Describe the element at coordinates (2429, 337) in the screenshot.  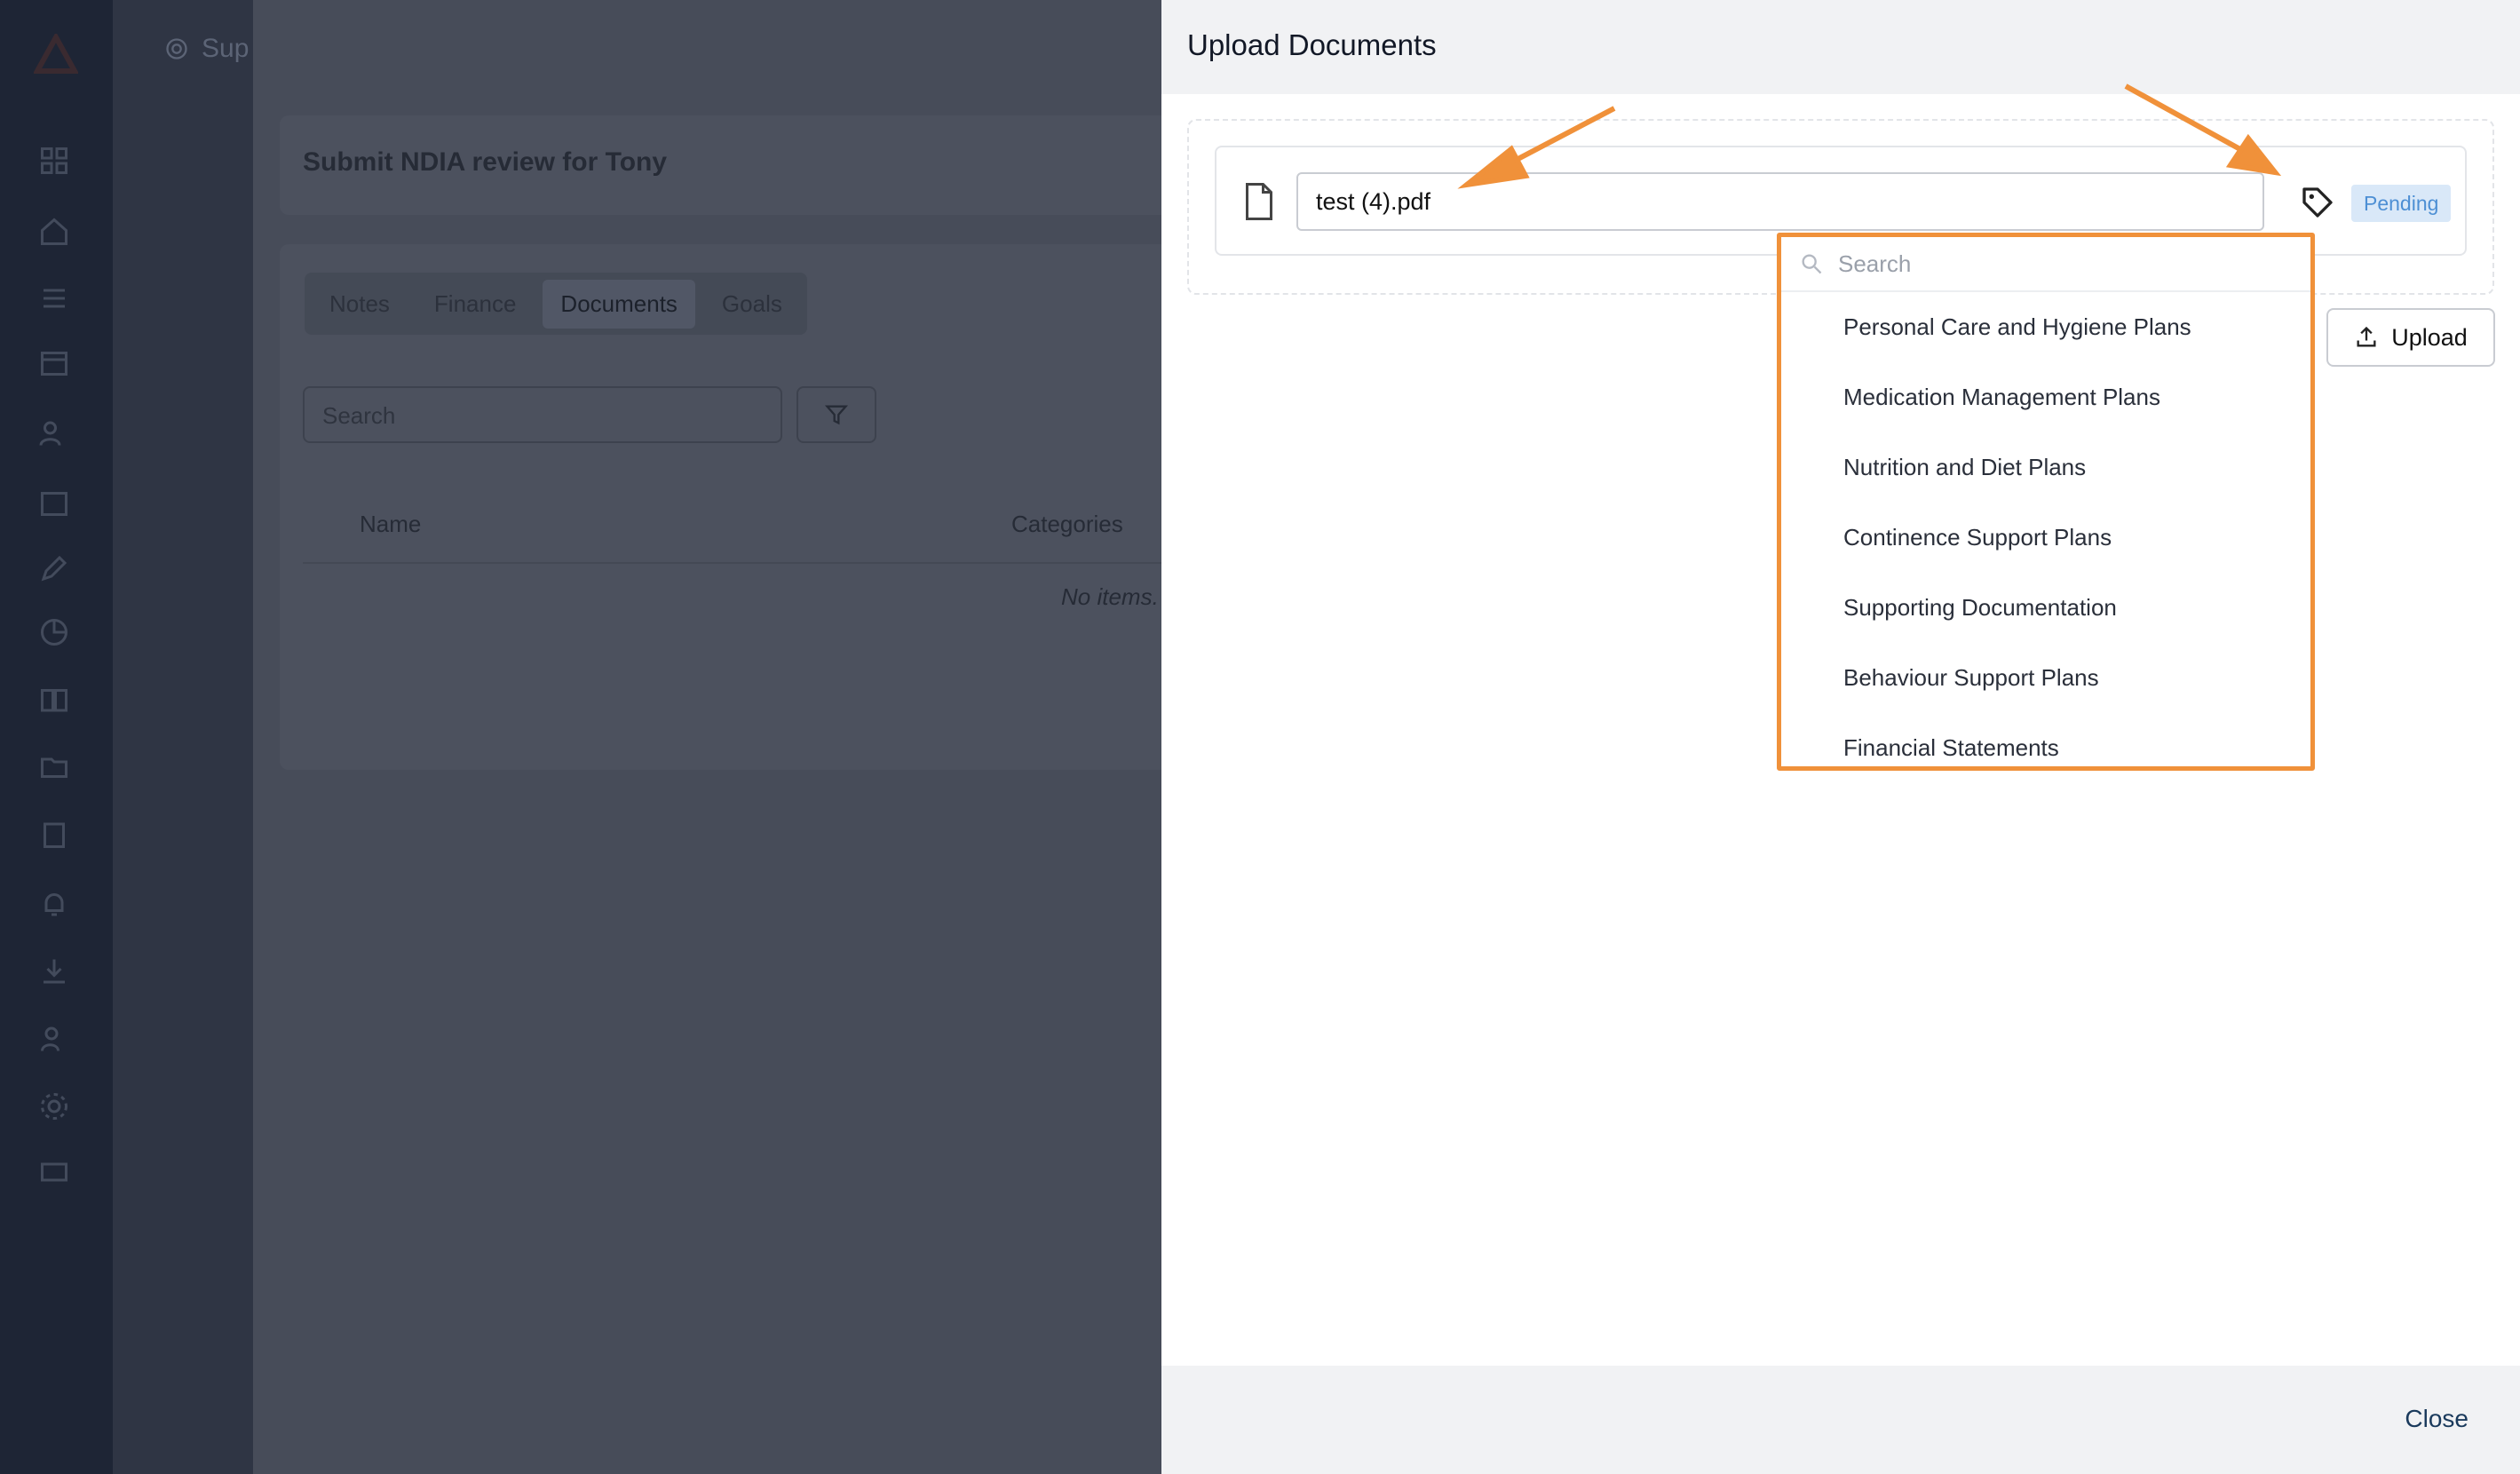
I see `upload-button-label: Upload` at that location.